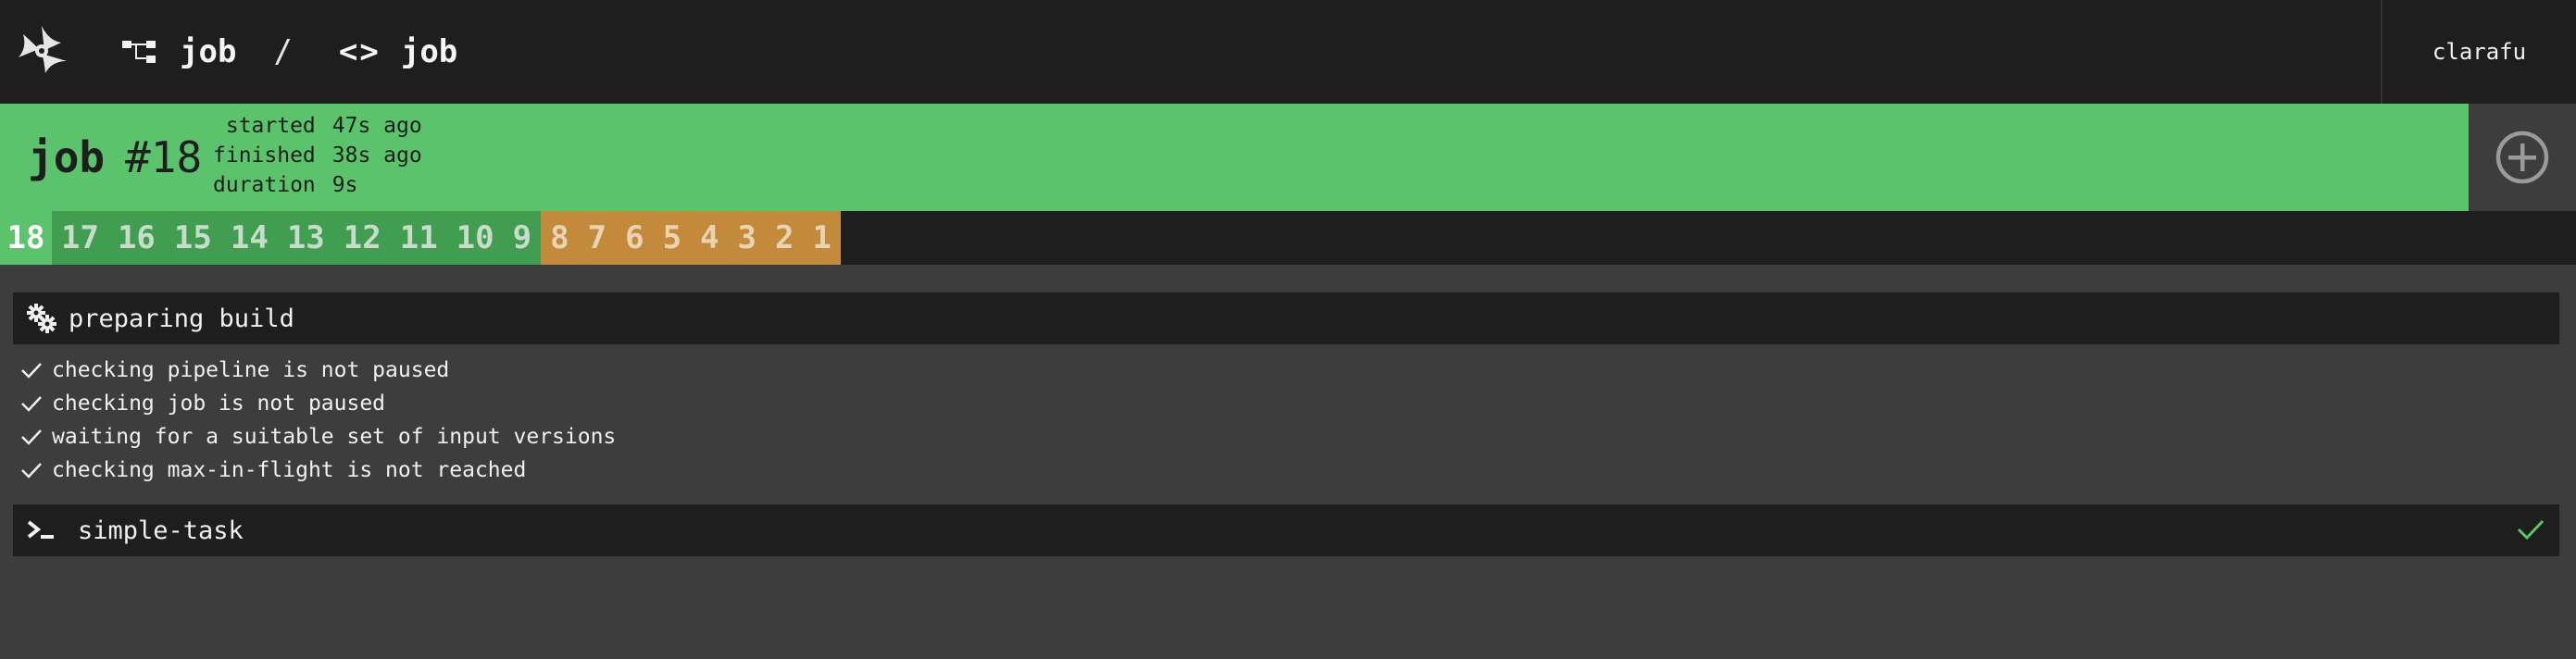 This screenshot has width=2576, height=659. What do you see at coordinates (192, 238) in the screenshot?
I see `build-tab-15: 15` at bounding box center [192, 238].